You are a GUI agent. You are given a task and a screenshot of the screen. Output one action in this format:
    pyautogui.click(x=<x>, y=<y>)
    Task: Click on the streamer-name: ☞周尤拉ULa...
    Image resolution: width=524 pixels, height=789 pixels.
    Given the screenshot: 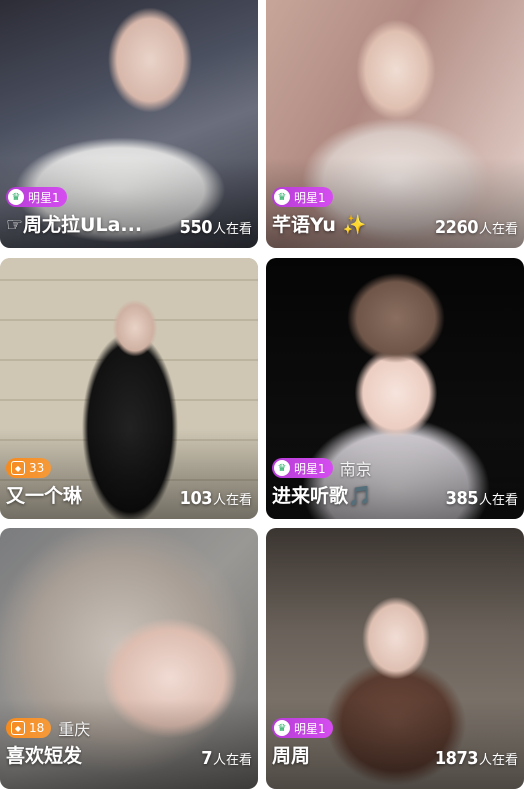 What is the action you would take?
    pyautogui.click(x=74, y=225)
    